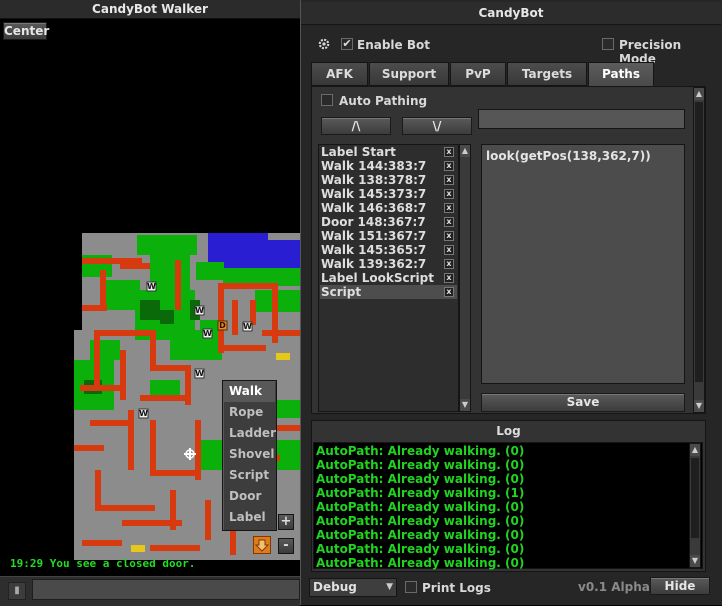 This screenshot has width=722, height=606. I want to click on door-marker: D, so click(222, 325).